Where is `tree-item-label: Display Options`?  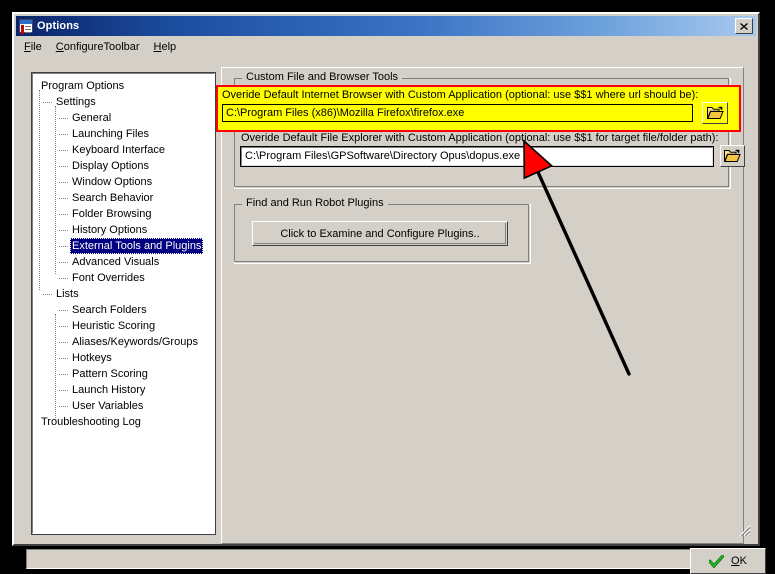
tree-item-label: Display Options is located at coordinates (110, 166).